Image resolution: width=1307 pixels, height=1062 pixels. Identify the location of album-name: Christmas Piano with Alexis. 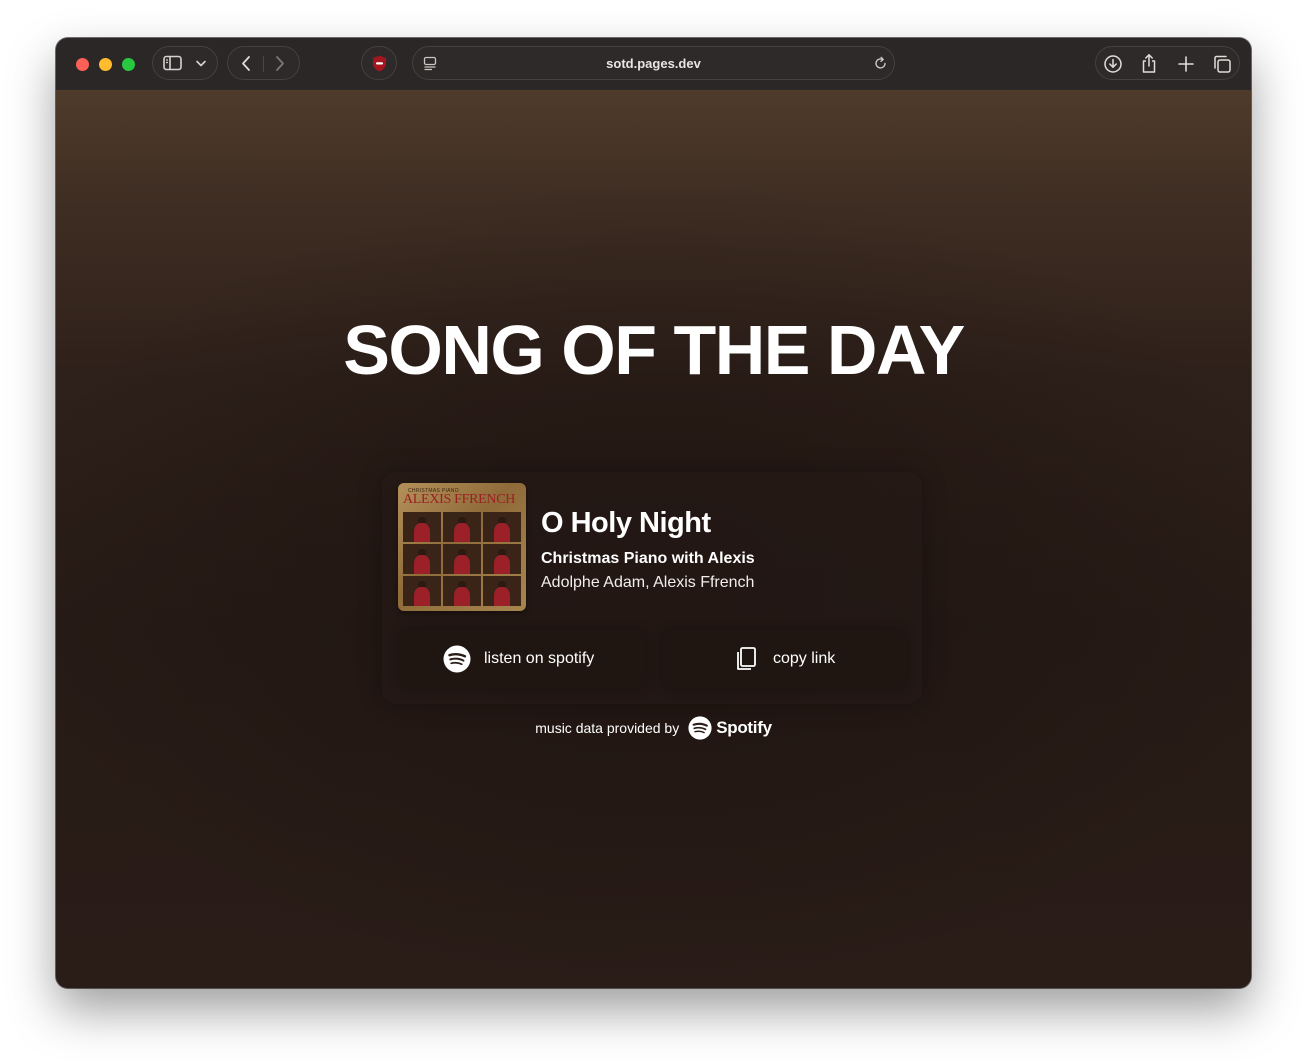
(648, 558).